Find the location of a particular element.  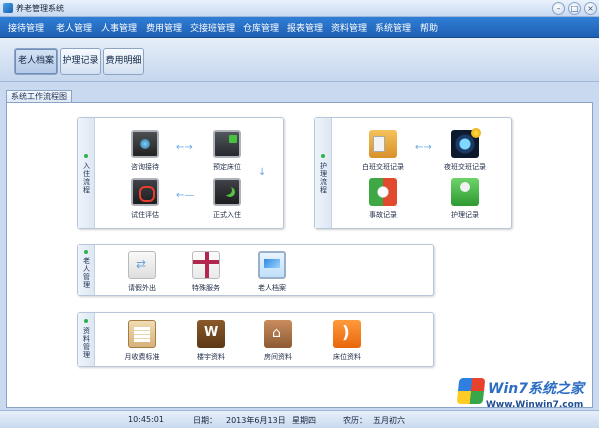

item-leave-outing: 请假外出 is located at coordinates (142, 272).